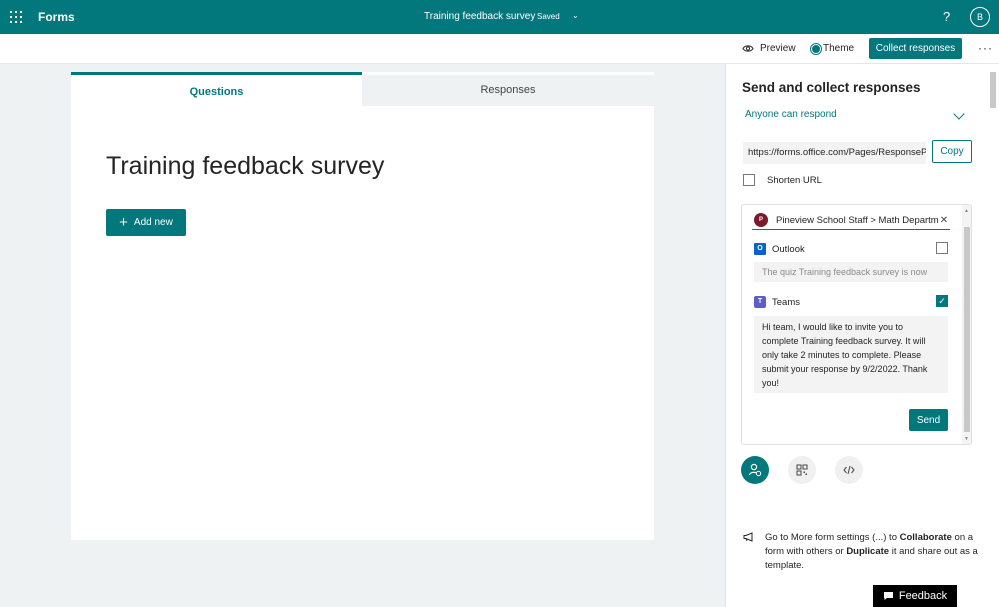 The image size is (999, 607). Describe the element at coordinates (748, 48) in the screenshot. I see `eye-icon` at that location.